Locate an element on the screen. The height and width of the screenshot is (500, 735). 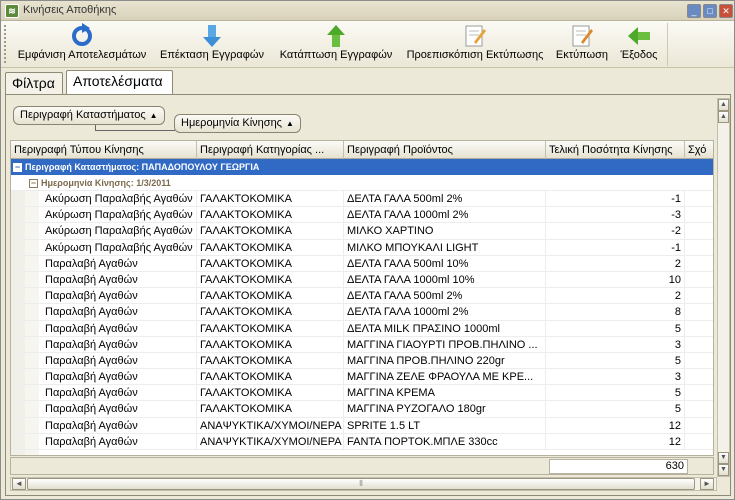
group-row-date: − Ημερομηνία Κίνησης: 1/3/2011 is located at coordinates (362, 183).